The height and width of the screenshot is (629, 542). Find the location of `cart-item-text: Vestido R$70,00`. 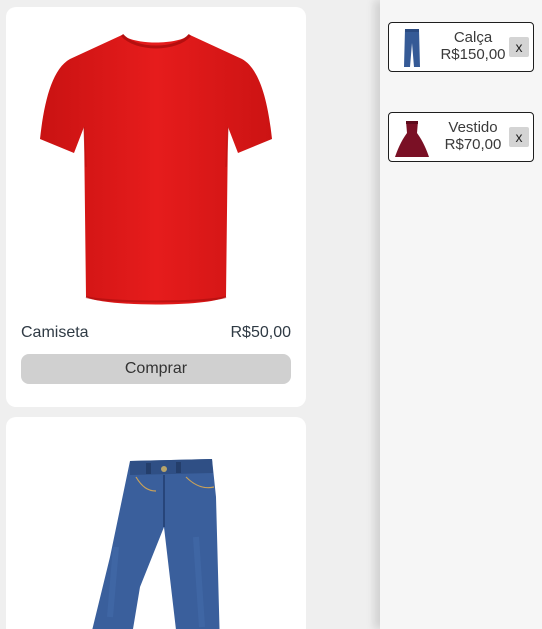

cart-item-text: Vestido R$70,00 is located at coordinates (473, 136).